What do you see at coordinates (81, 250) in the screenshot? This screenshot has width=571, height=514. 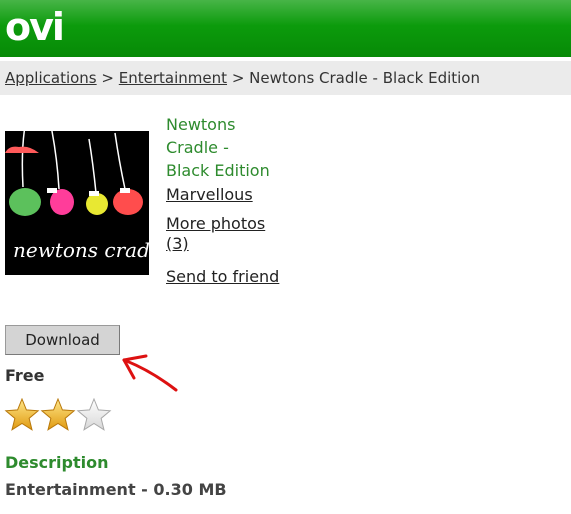 I see `thumbnail-caption: newtons cradle` at bounding box center [81, 250].